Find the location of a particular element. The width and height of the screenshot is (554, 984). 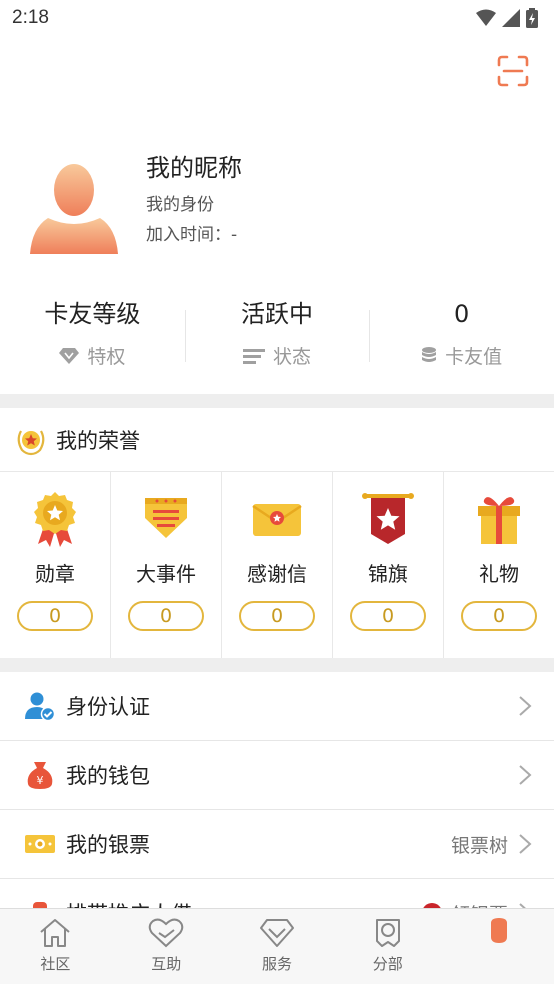

status-icons is located at coordinates (507, 18).